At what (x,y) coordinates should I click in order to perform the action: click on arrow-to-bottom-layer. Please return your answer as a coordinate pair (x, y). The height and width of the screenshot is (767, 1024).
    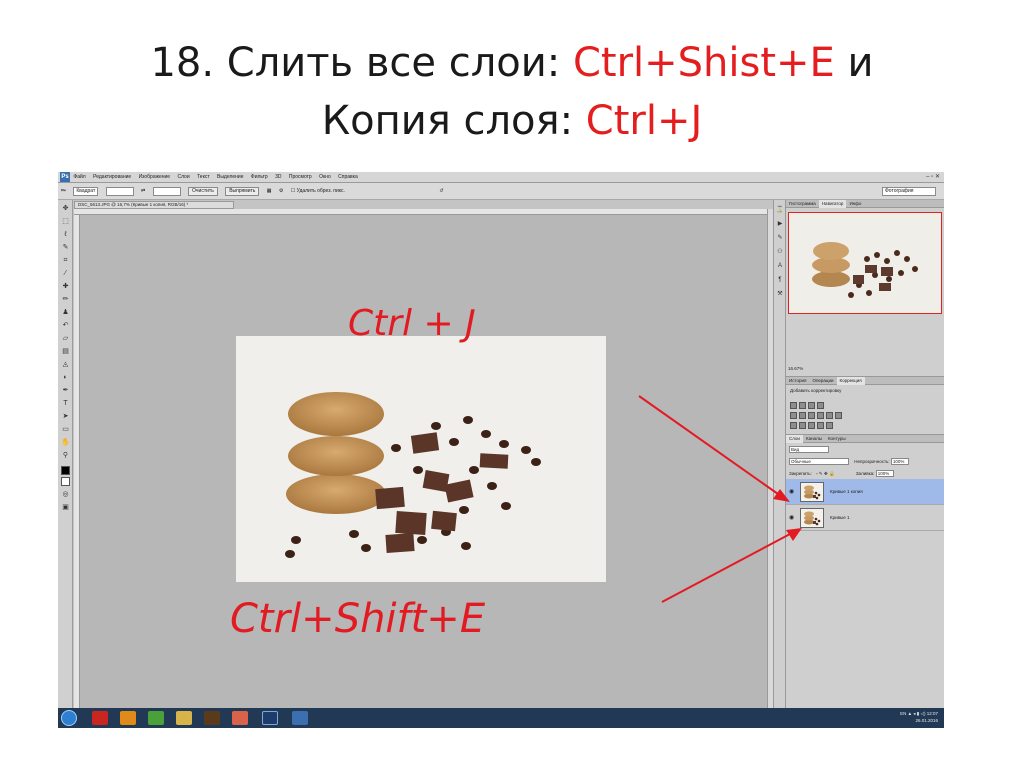
    Looking at the image, I should click on (726, 568).